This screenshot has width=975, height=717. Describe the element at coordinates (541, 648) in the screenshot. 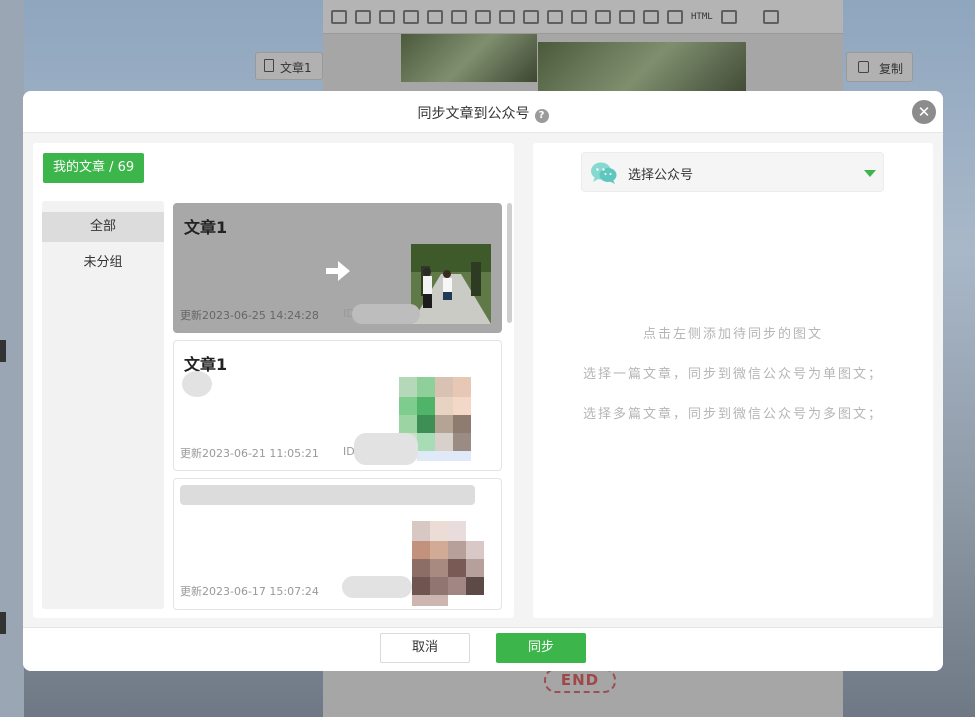

I see `sync-button: 同步` at that location.